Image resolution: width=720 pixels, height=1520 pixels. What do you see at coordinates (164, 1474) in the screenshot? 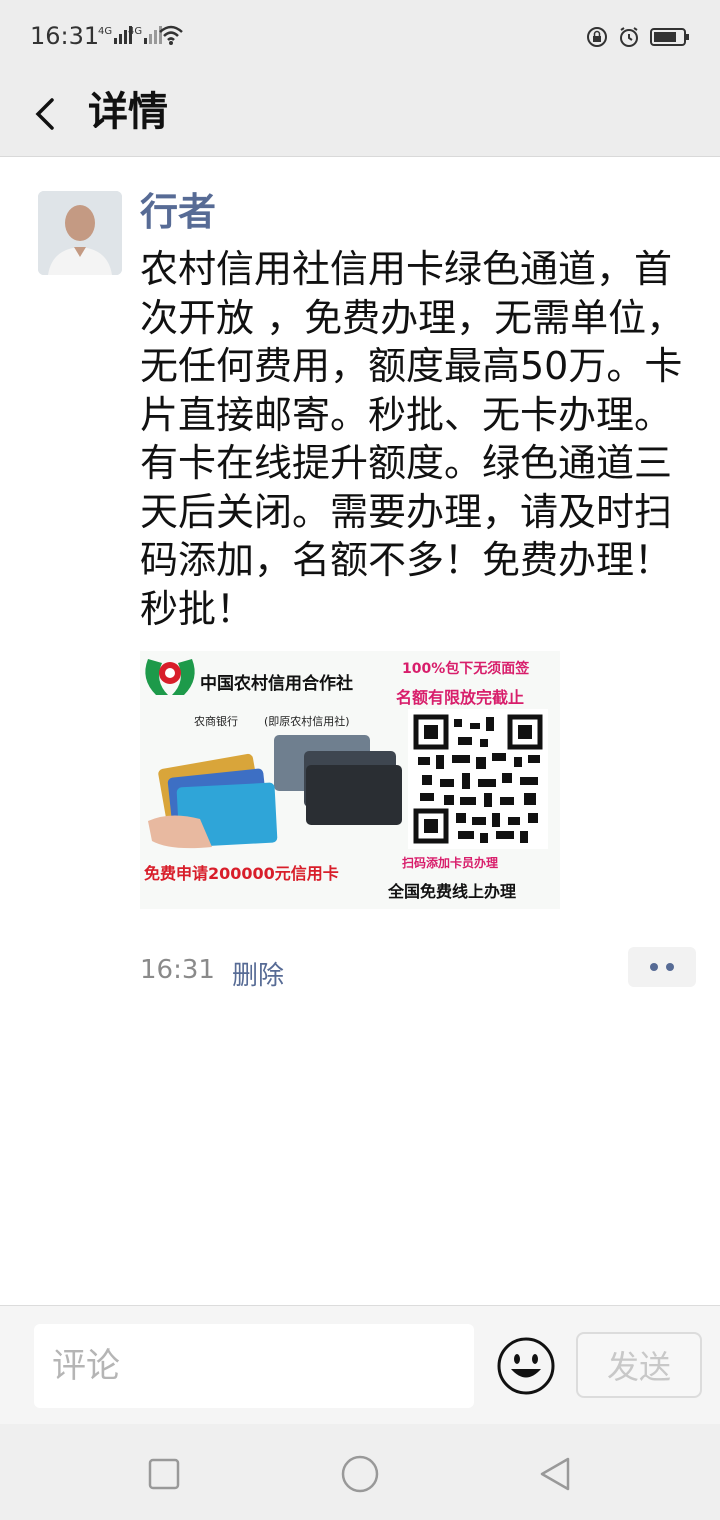
I see `recent-apps-icon` at bounding box center [164, 1474].